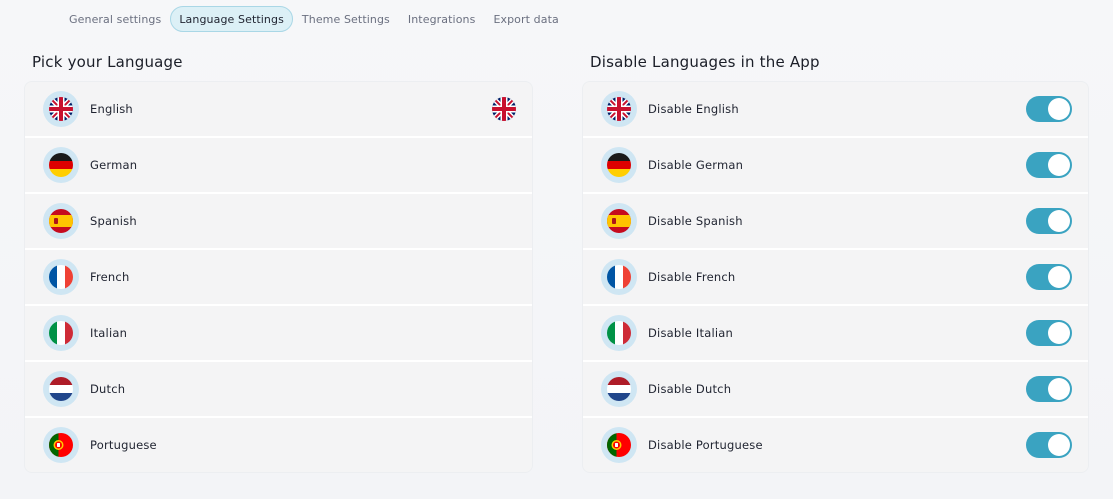  What do you see at coordinates (278, 222) in the screenshot?
I see `language-option-spanish: Spanish` at bounding box center [278, 222].